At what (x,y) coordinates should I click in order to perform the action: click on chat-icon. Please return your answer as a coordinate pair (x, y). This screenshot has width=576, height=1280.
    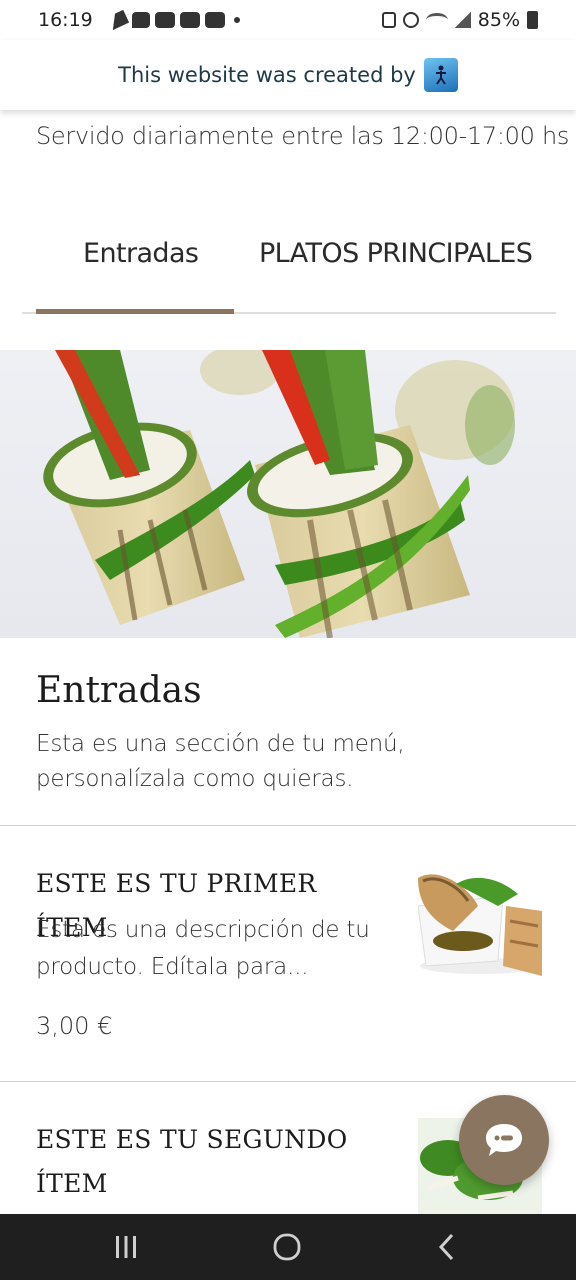
    Looking at the image, I should click on (140, 20).